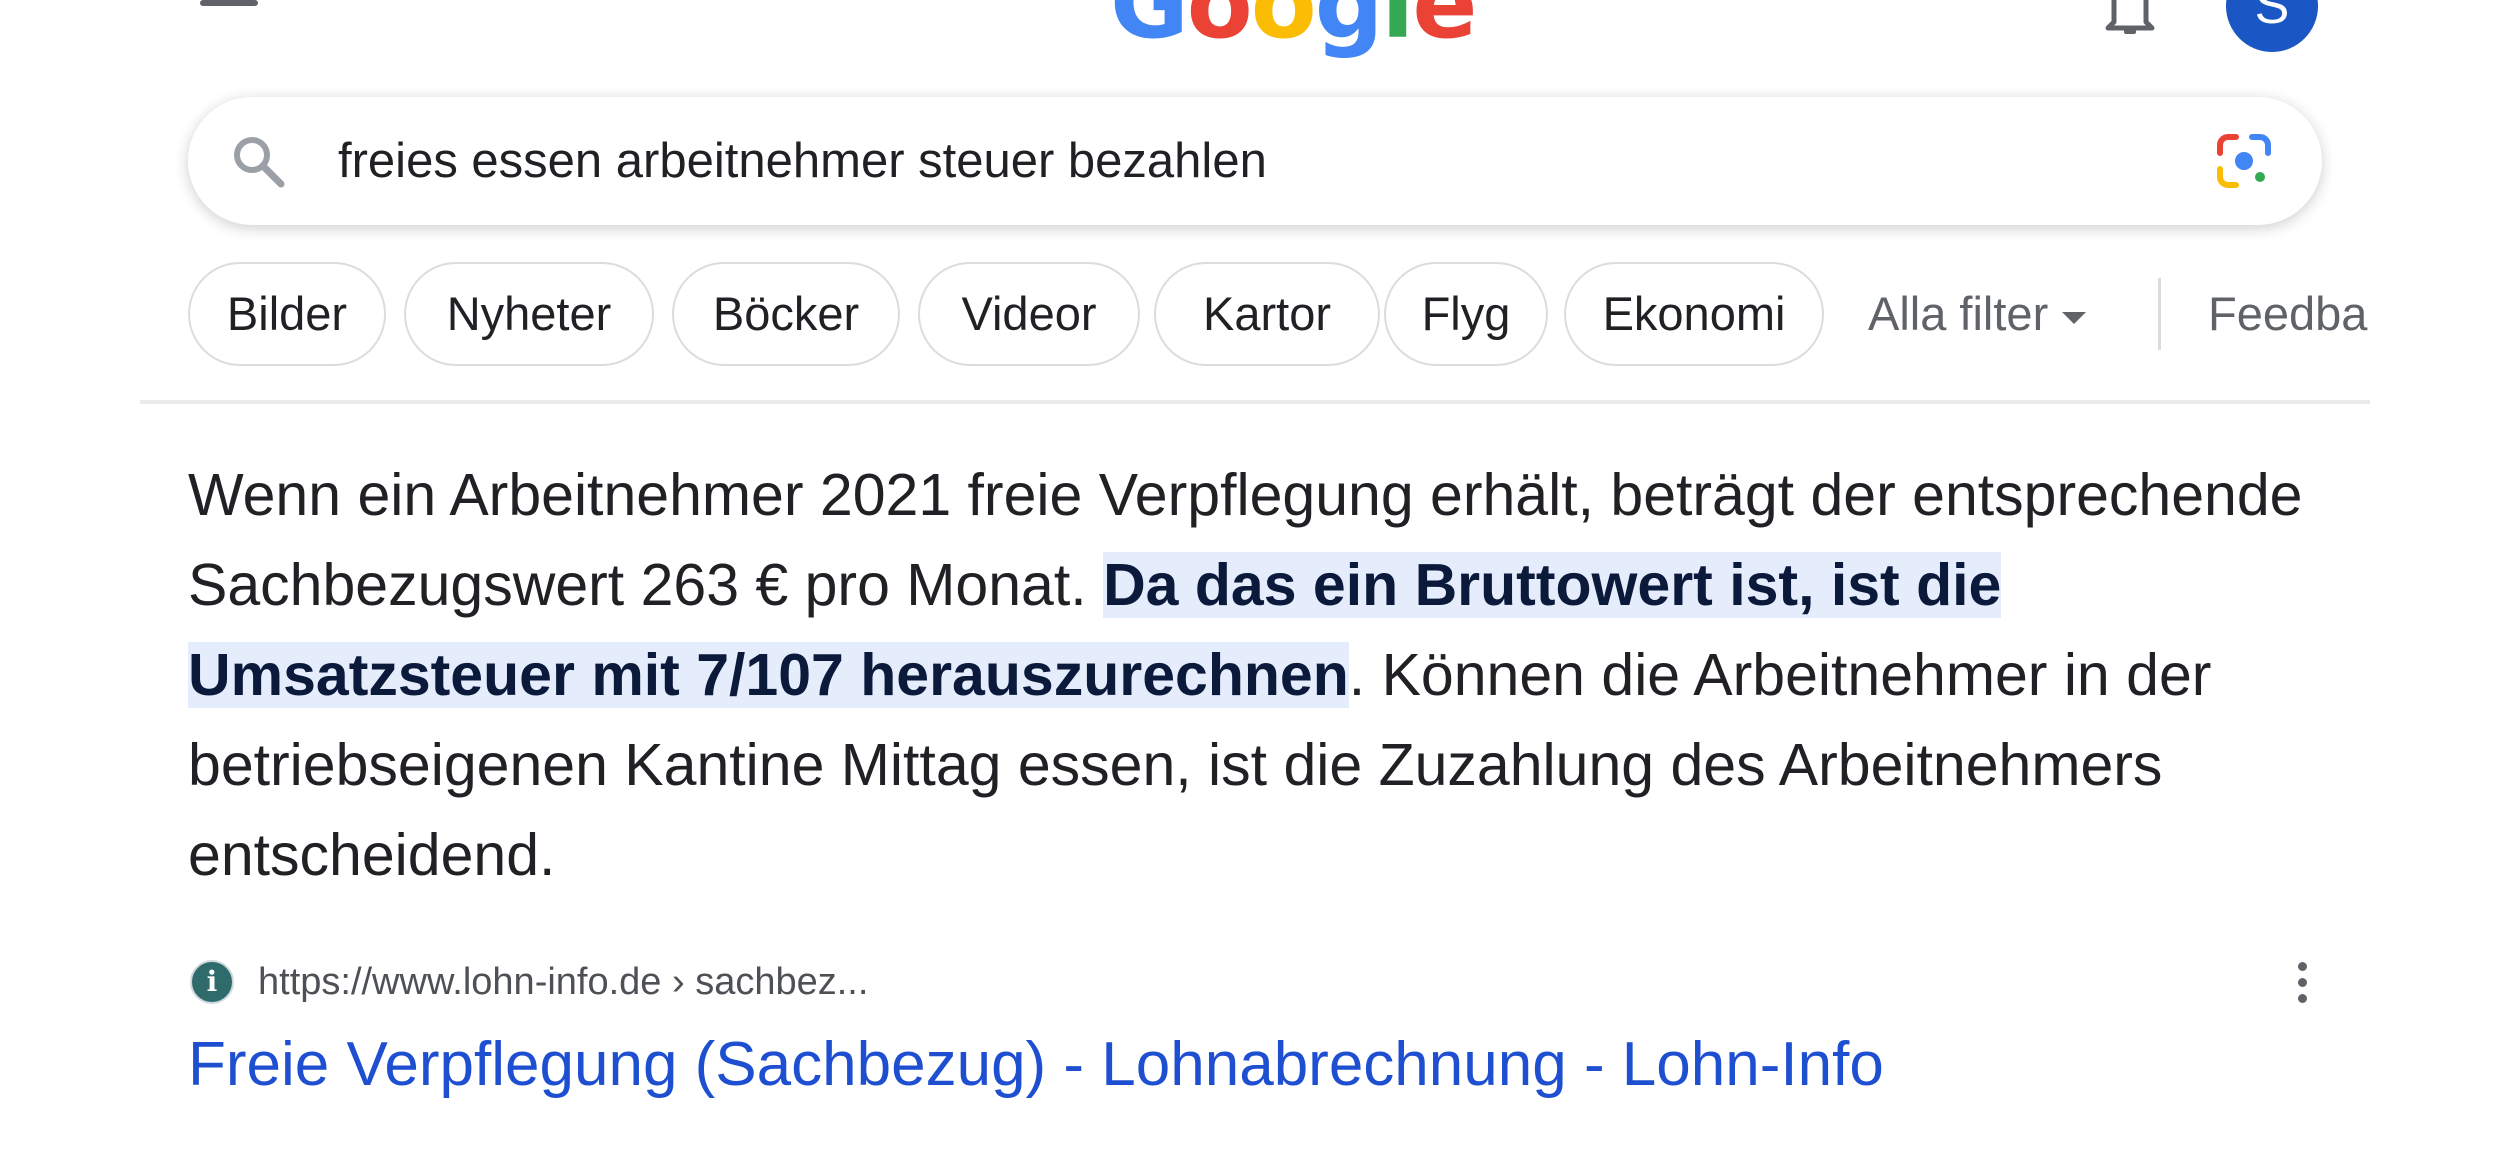 The width and height of the screenshot is (2500, 1156). Describe the element at coordinates (529, 314) in the screenshot. I see `chip-nyheter: Nyheter` at that location.